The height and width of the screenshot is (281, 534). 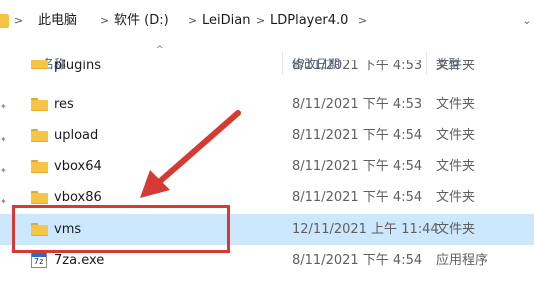 I want to click on breadcrumb-this-pc: 此电脑, so click(x=57, y=21).